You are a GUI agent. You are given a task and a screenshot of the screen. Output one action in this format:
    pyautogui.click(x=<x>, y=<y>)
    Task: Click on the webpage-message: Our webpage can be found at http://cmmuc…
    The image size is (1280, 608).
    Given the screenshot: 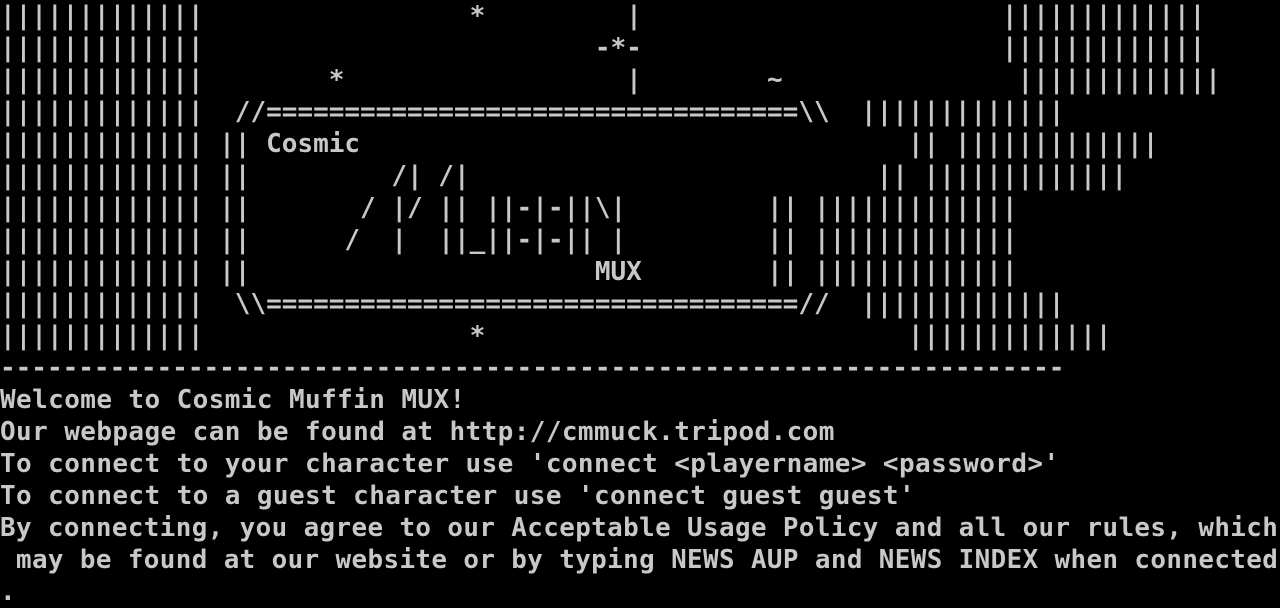 What is the action you would take?
    pyautogui.click(x=417, y=432)
    